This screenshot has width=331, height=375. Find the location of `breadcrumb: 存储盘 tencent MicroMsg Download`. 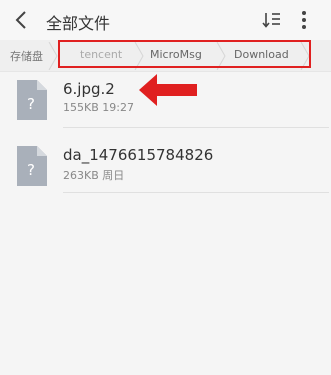

breadcrumb: 存储盘 tencent MicroMsg Download is located at coordinates (165, 55).